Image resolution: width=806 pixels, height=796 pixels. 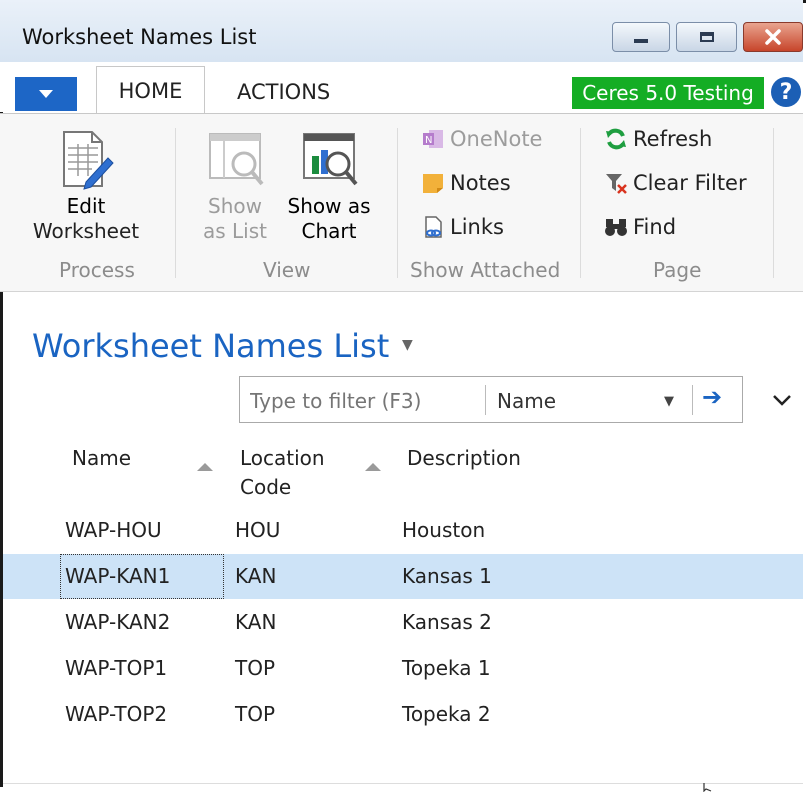 I want to click on minimize-icon, so click(x=641, y=41).